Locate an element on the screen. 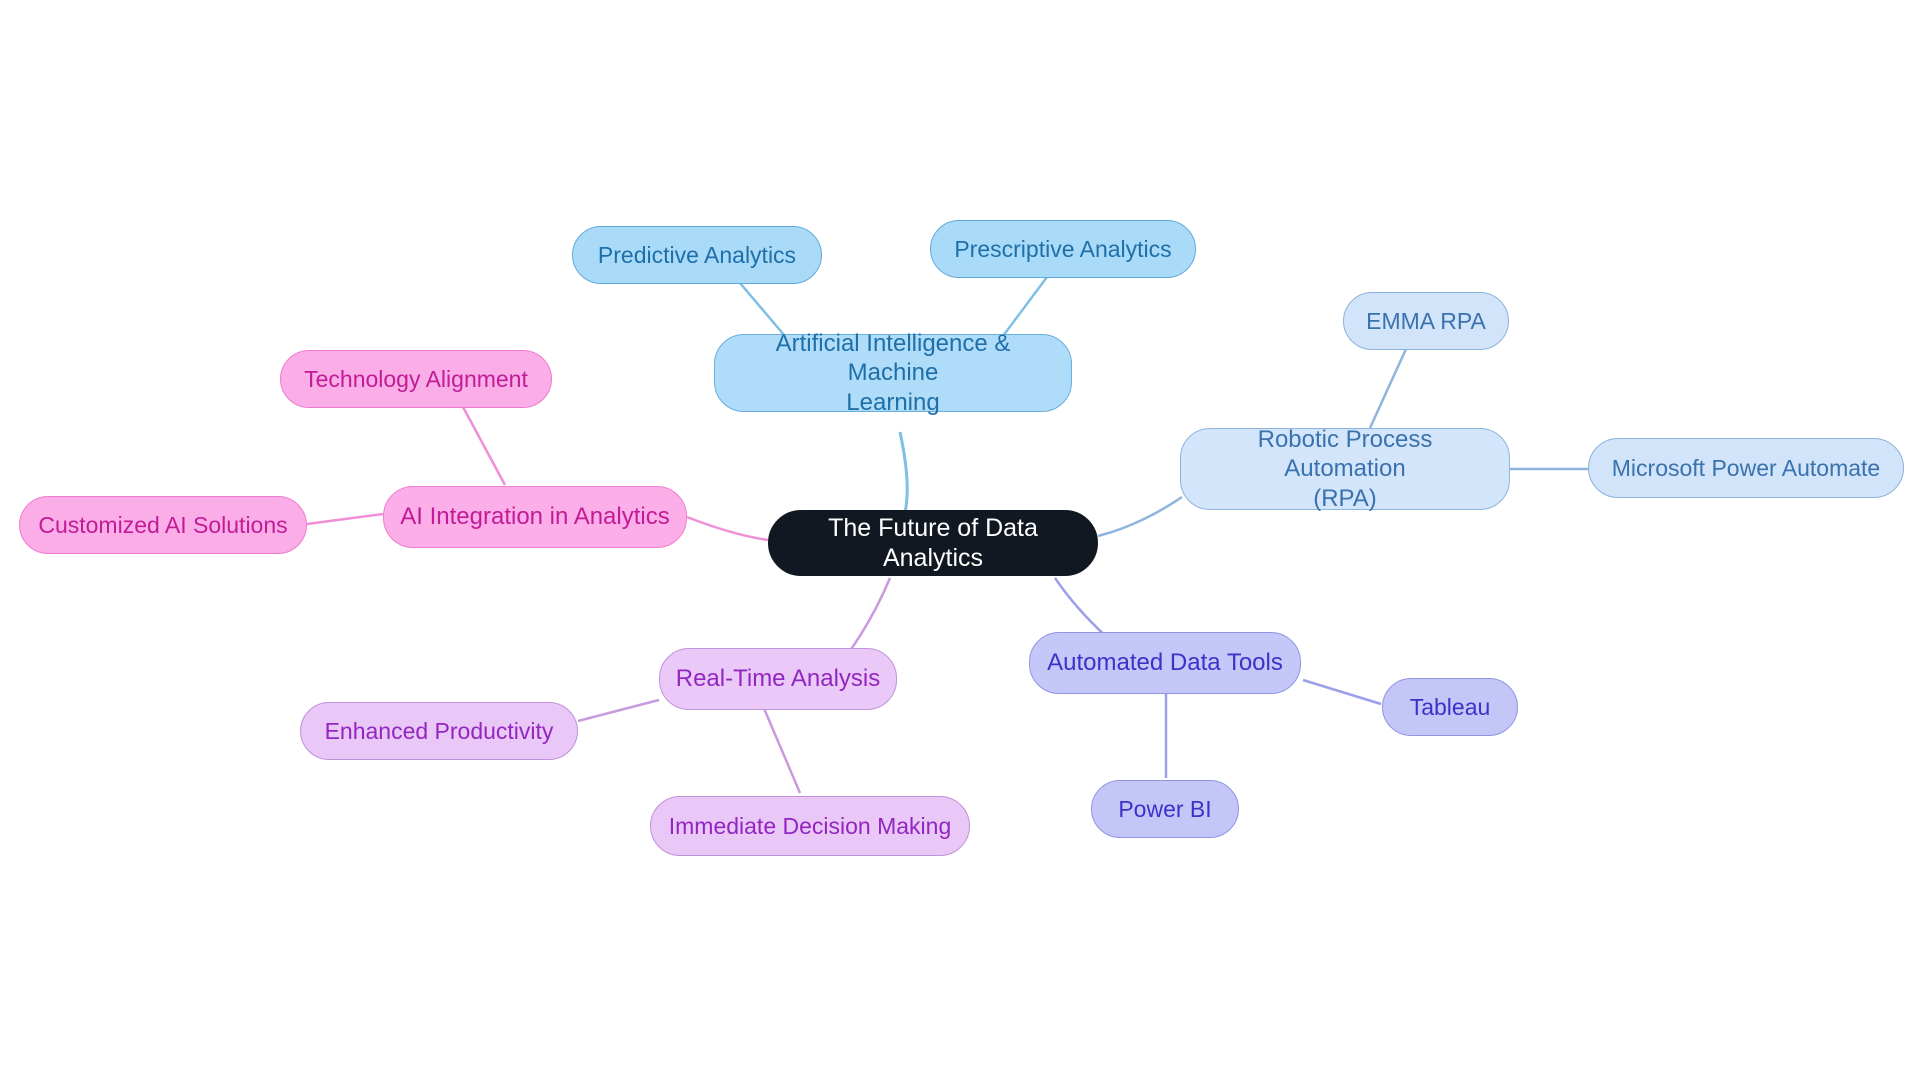 Image resolution: width=1920 pixels, height=1083 pixels. node-root: The Future of Data Analytics is located at coordinates (933, 543).